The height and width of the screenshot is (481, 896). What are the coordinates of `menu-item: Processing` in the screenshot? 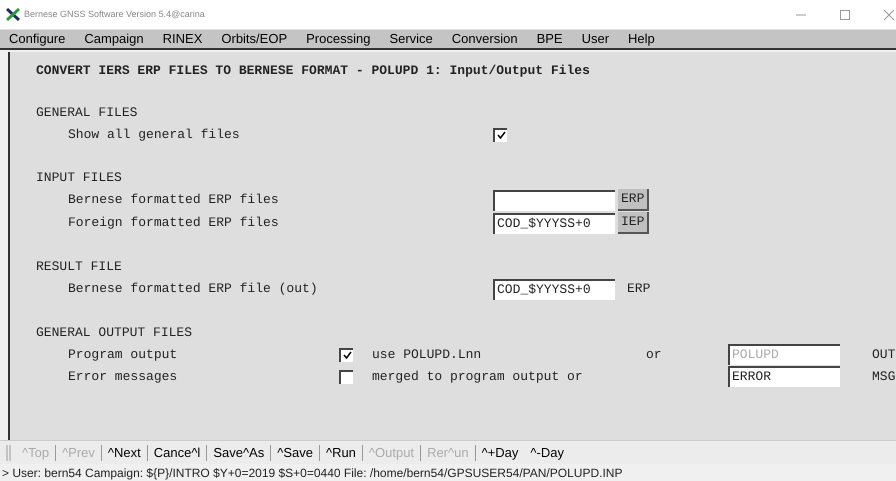 It's located at (338, 39).